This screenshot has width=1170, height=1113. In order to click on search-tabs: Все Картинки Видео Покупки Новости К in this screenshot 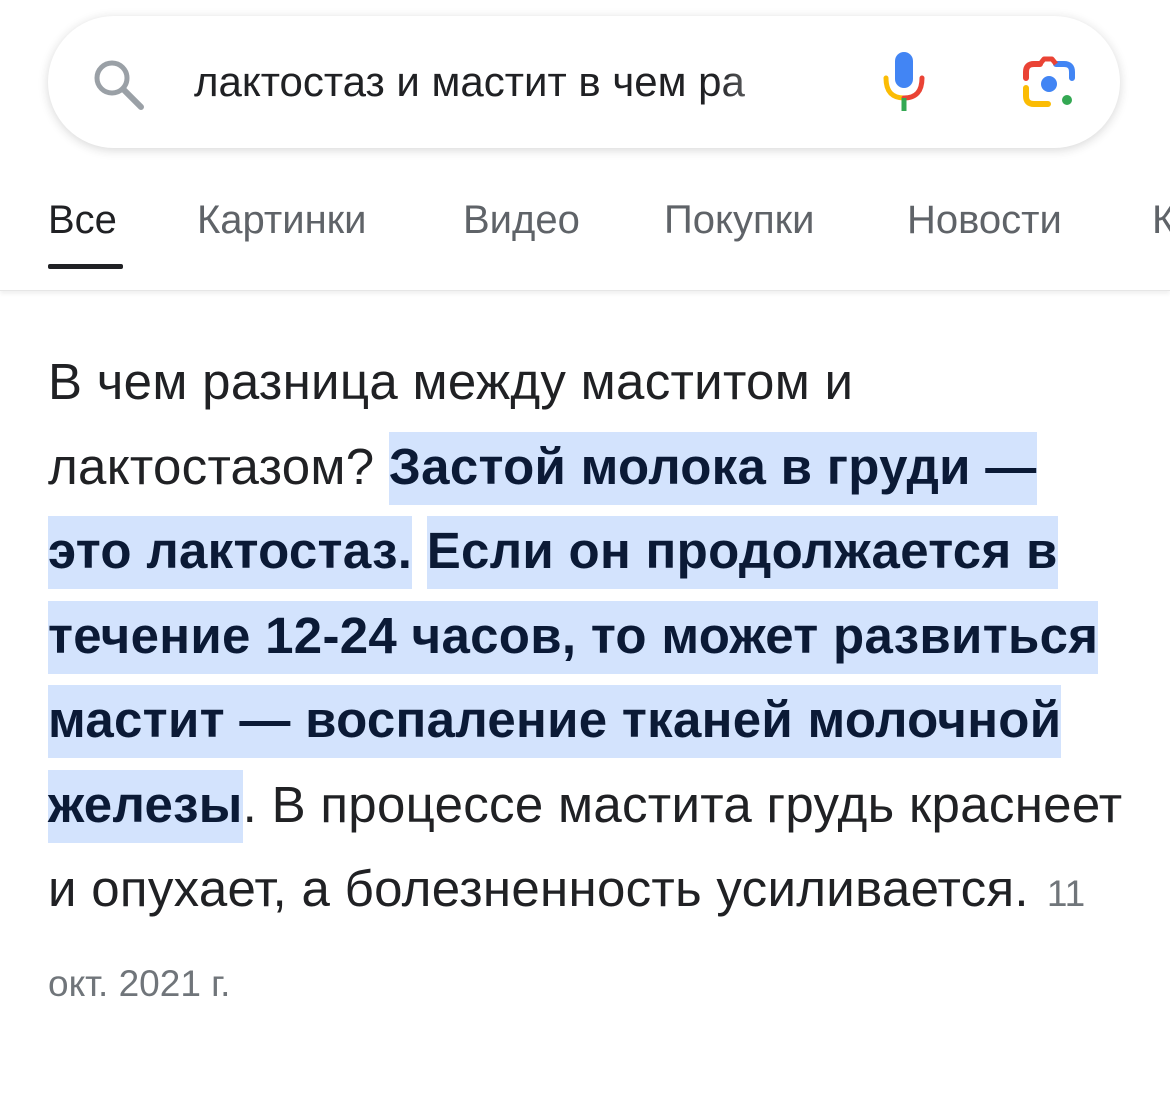, I will do `click(585, 229)`.